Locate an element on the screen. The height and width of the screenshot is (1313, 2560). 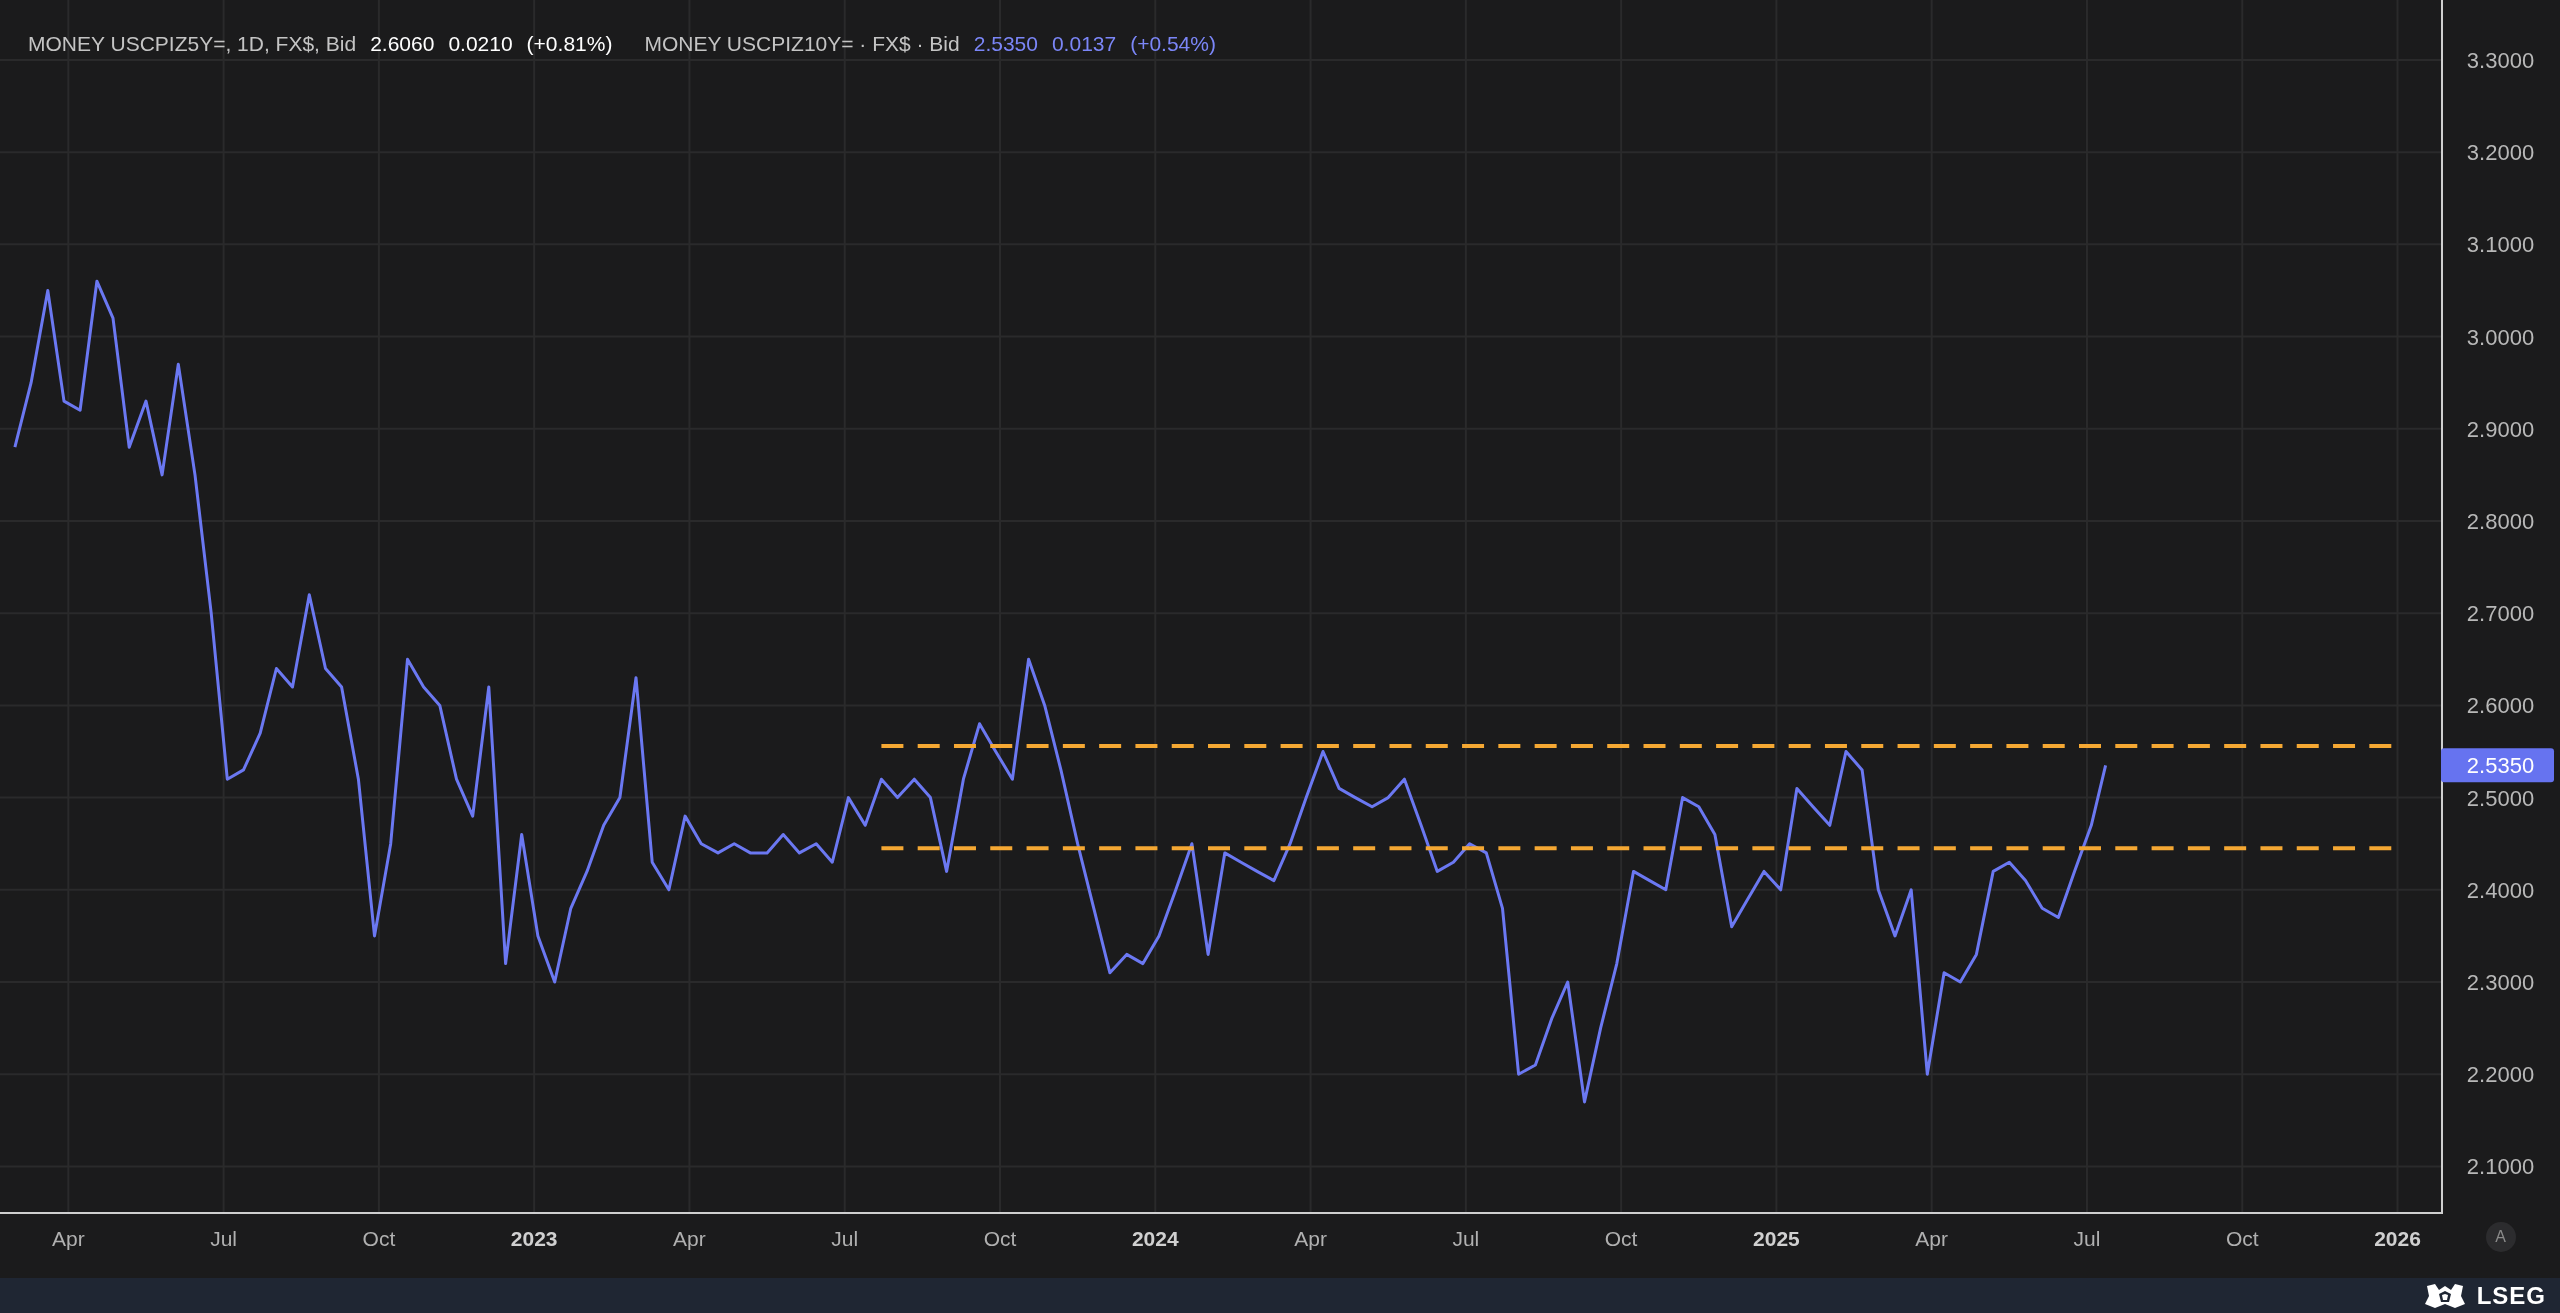
axis-label: 2026 is located at coordinates (2397, 1238).